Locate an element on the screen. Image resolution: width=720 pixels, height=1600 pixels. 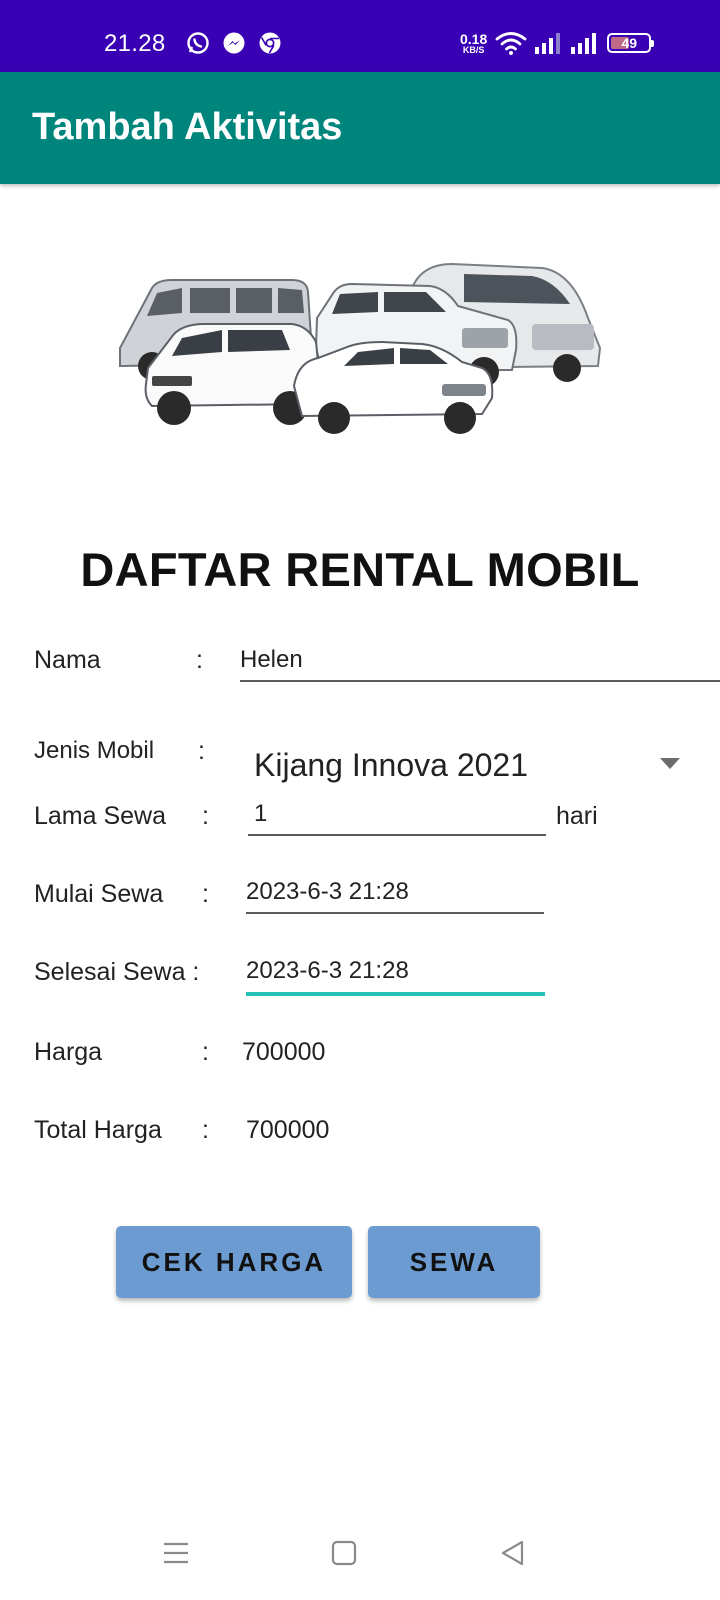
nama-colon: : is located at coordinates (199, 660).